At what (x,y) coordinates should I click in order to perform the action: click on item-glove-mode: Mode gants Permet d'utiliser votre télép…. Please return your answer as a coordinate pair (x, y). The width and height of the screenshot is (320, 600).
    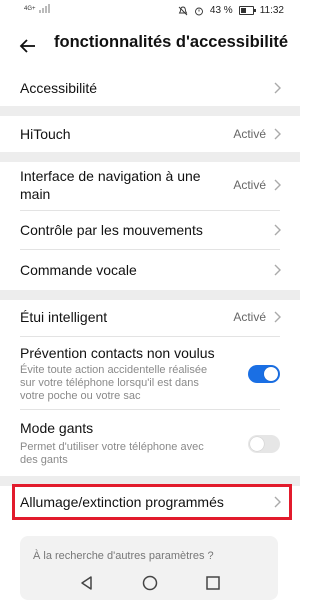
    Looking at the image, I should click on (150, 443).